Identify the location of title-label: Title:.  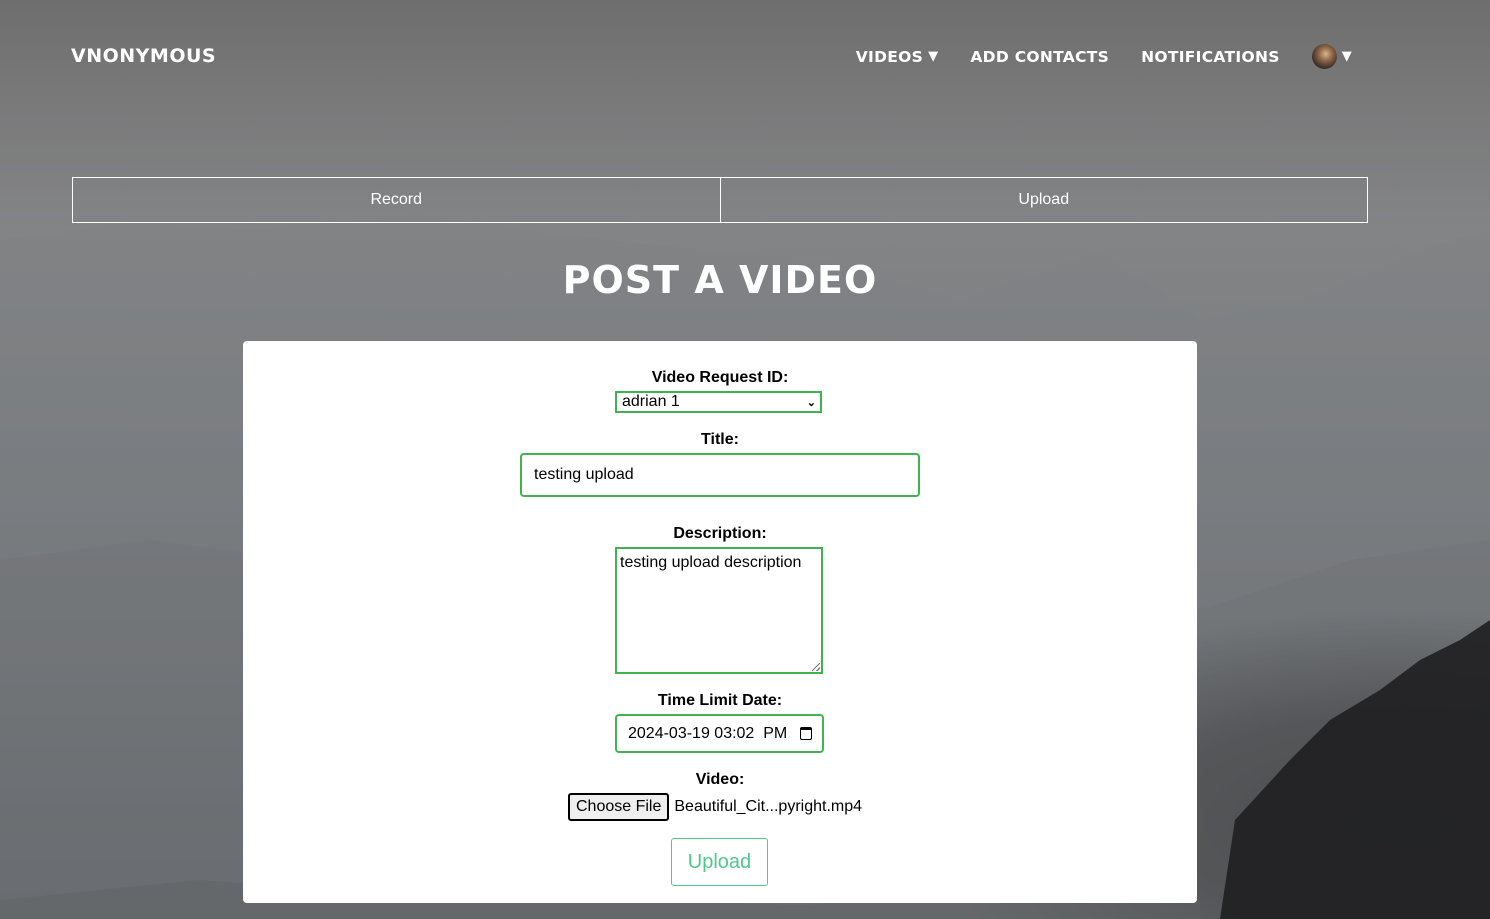
(720, 439).